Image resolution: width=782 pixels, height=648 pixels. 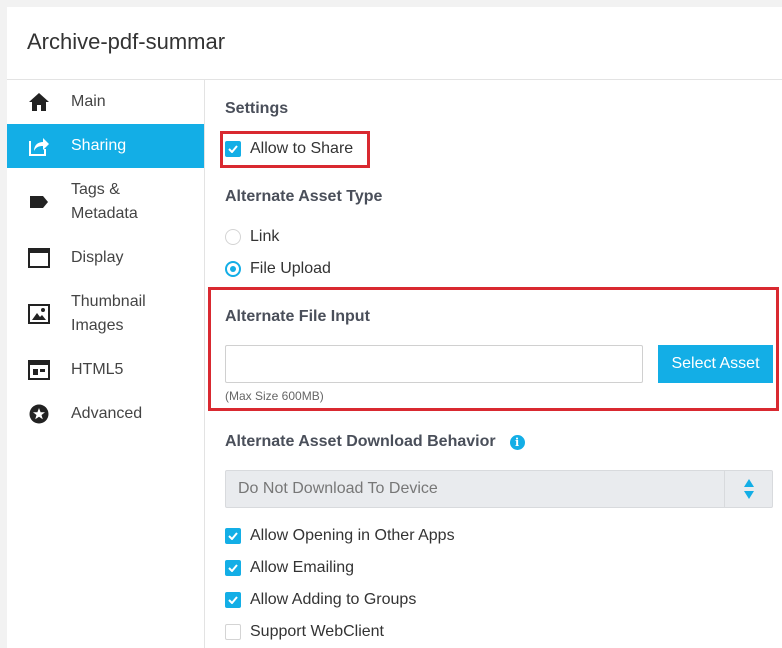 What do you see at coordinates (517, 442) in the screenshot?
I see `info-icon: i` at bounding box center [517, 442].